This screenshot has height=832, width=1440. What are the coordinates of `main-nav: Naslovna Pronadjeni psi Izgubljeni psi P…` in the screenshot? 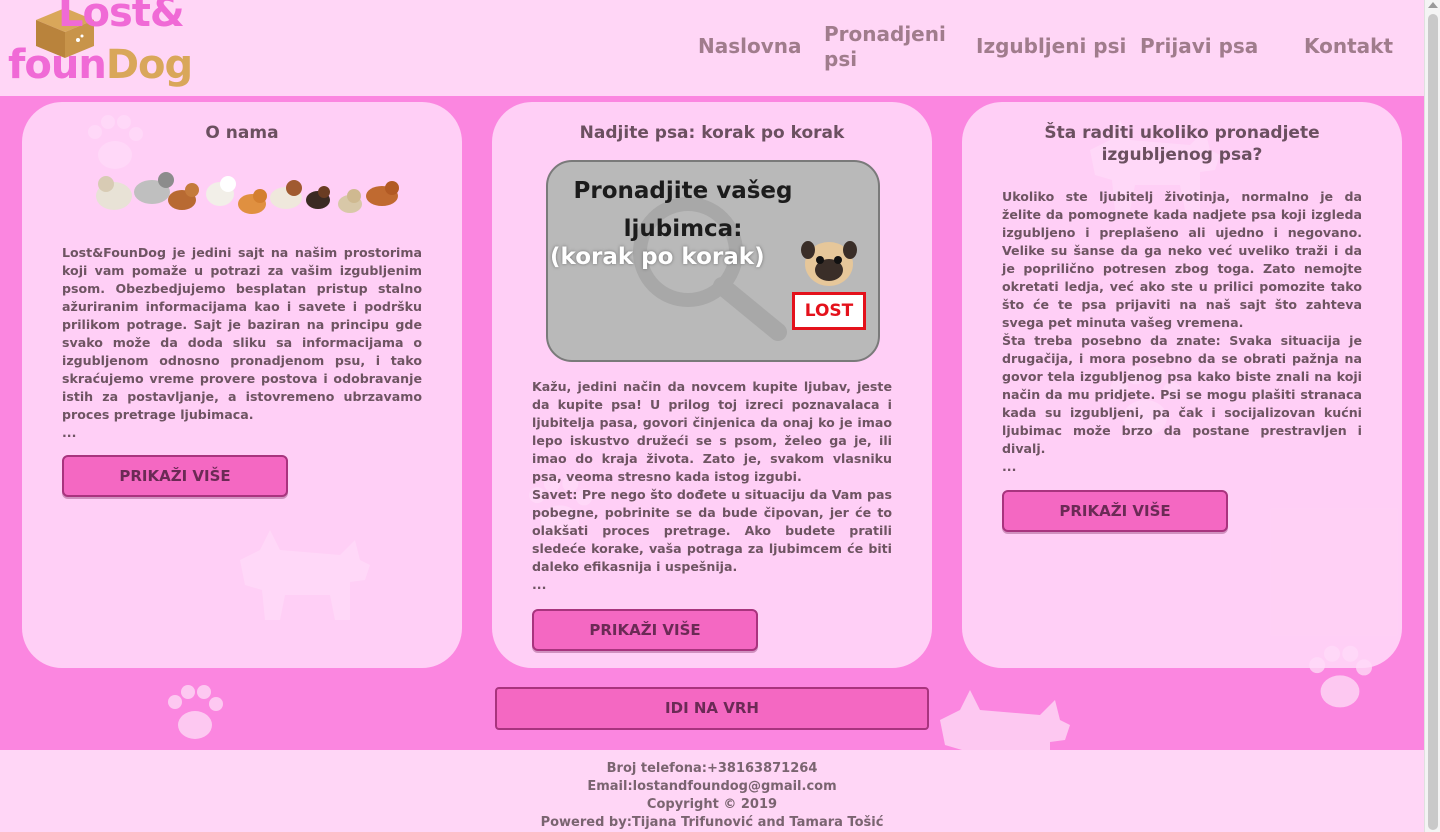 It's located at (712, 50).